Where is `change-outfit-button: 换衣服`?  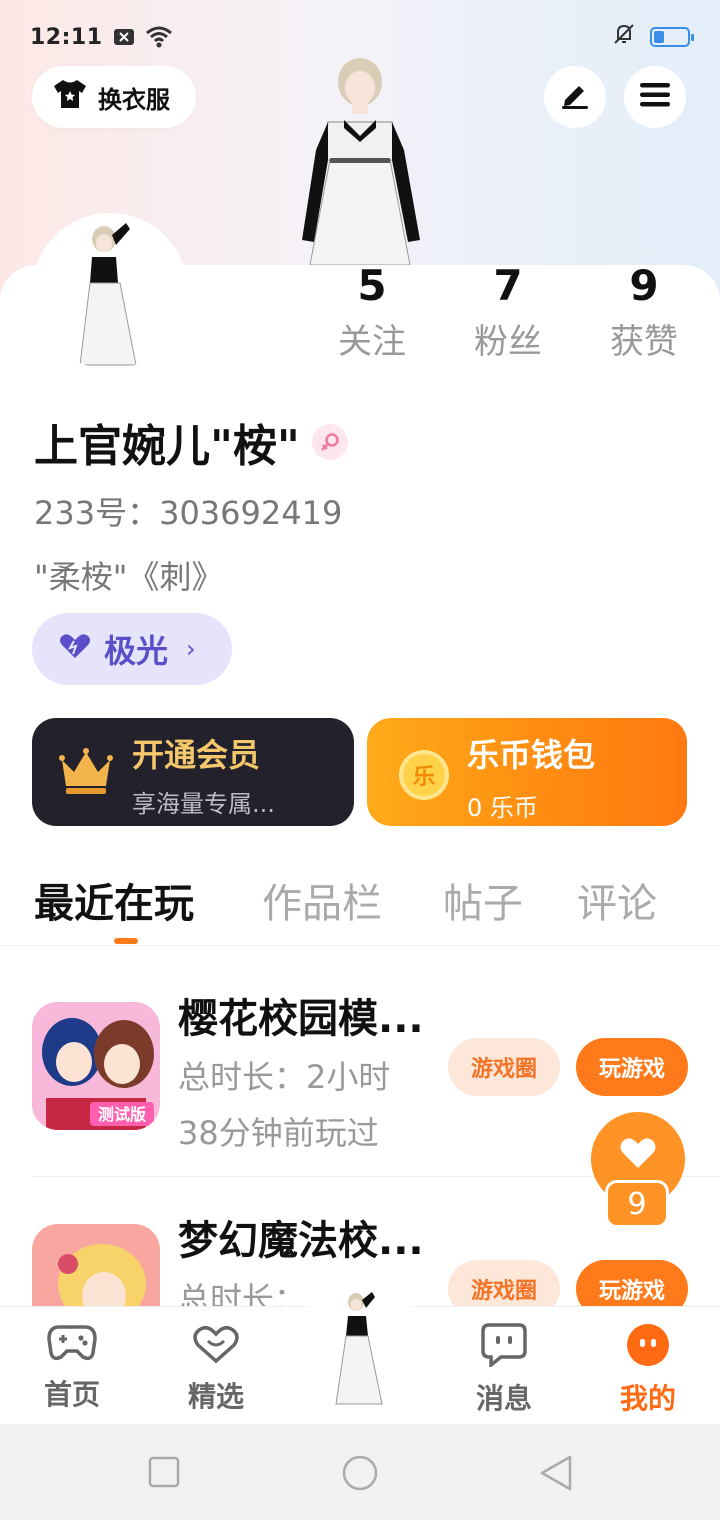
change-outfit-button: 换衣服 is located at coordinates (114, 97).